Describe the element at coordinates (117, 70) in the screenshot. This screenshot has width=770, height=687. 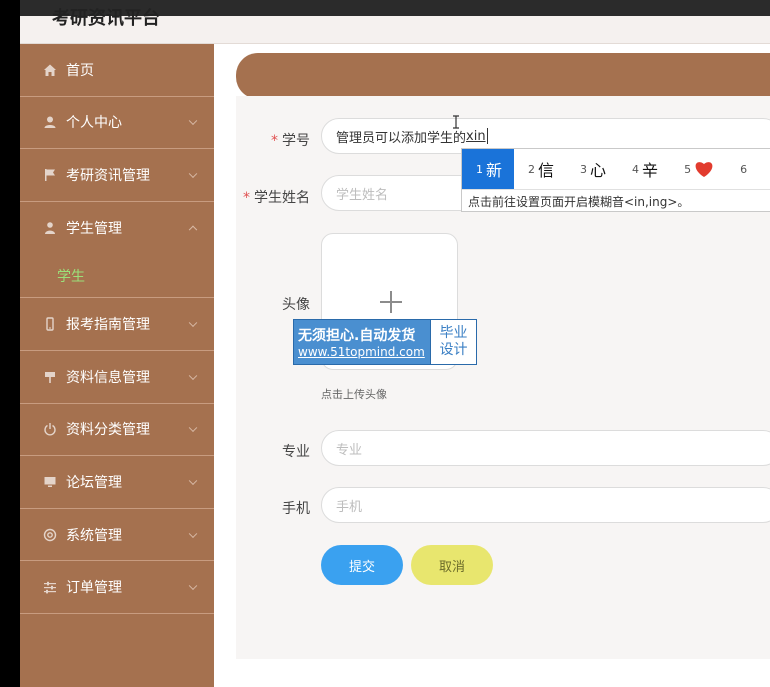
I see `sidebar-item-home: 首页` at that location.